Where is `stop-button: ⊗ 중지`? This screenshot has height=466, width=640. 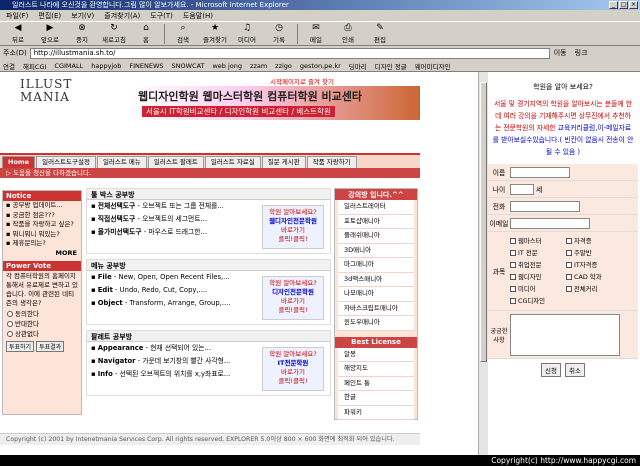
stop-button: ⊗ 중지 is located at coordinates (82, 33).